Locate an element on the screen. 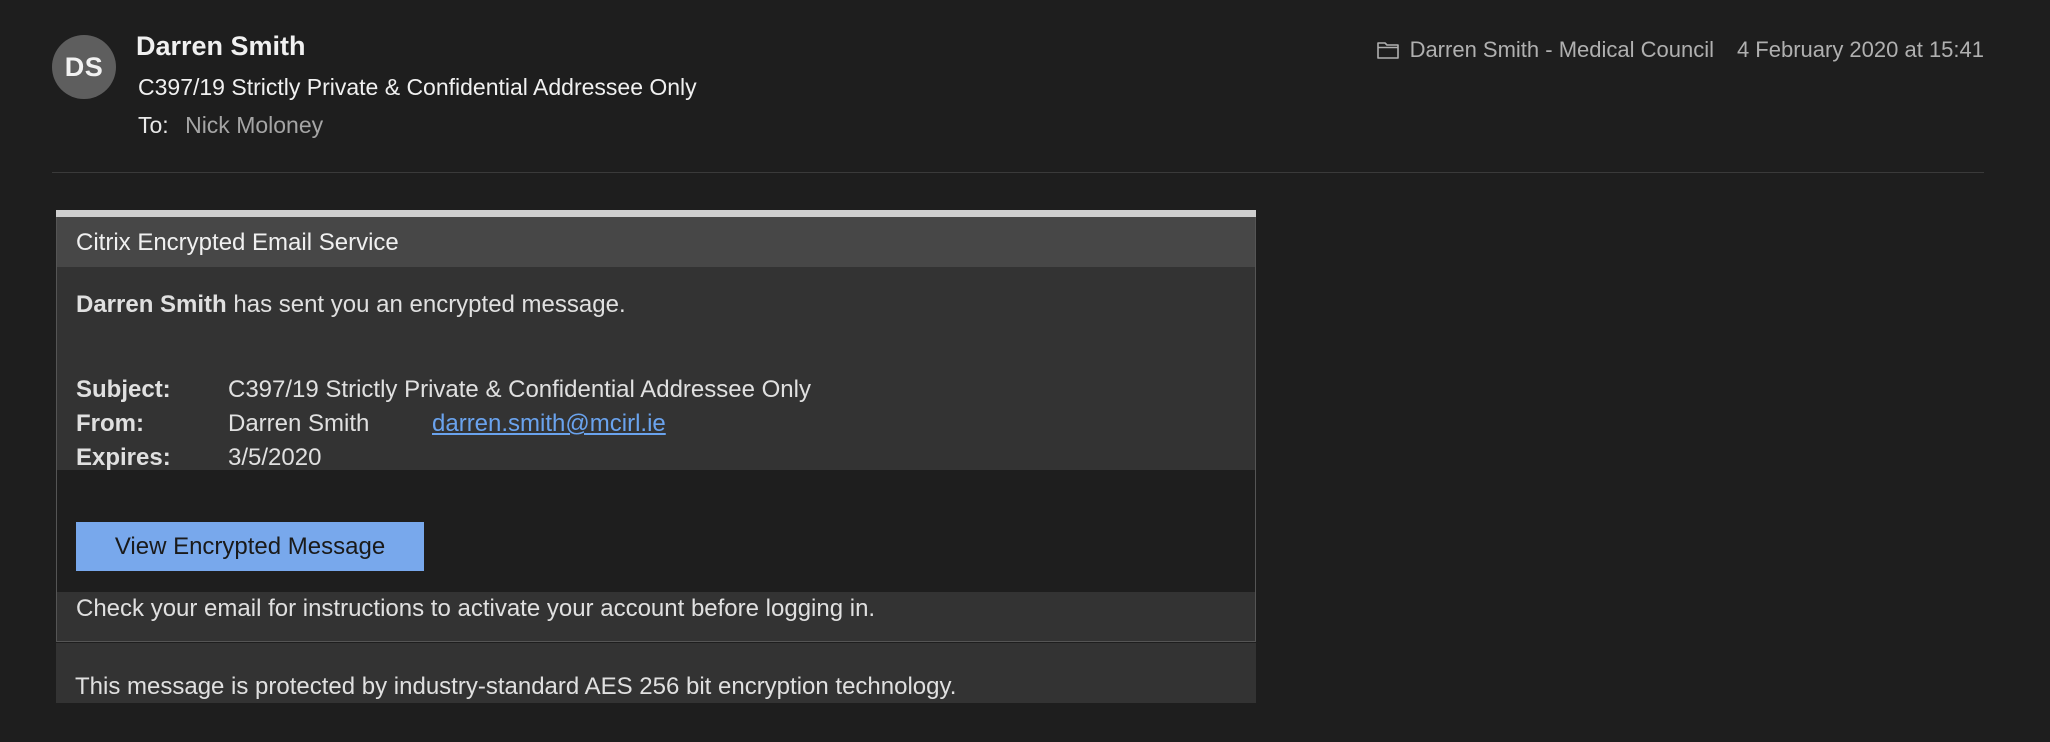 The width and height of the screenshot is (2050, 742). from-row: From: Darren Smith darren.smith@mcirl.ie is located at coordinates (443, 424).